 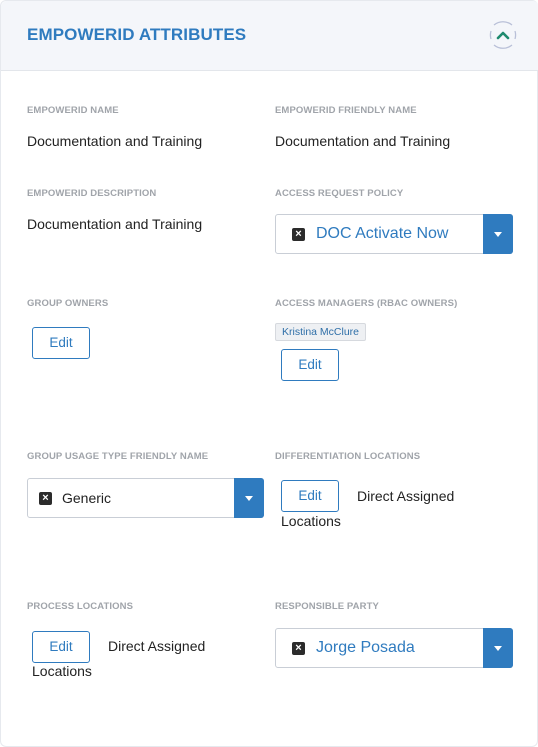 I want to click on name-value: Documentation and Training, so click(x=115, y=141).